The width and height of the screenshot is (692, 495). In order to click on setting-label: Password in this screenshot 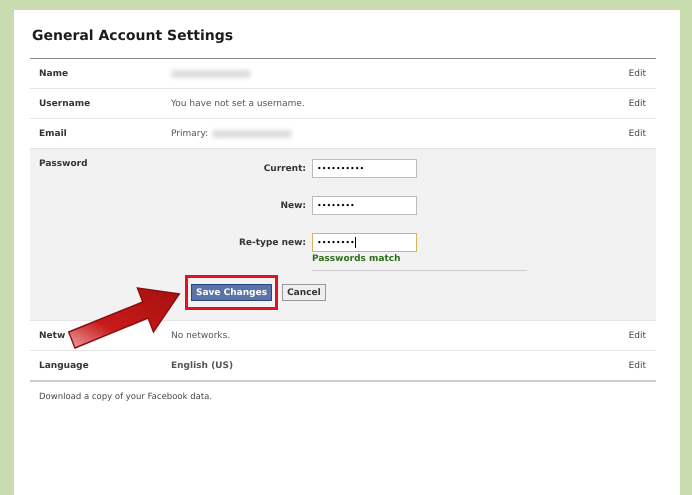, I will do `click(63, 164)`.